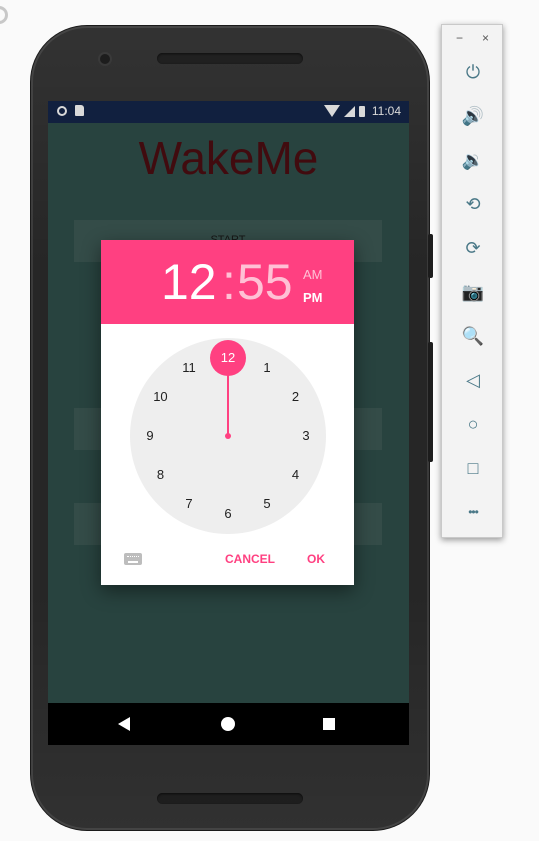 This screenshot has height=841, width=539. Describe the element at coordinates (160, 397) in the screenshot. I see `dial-number-10: 10` at that location.